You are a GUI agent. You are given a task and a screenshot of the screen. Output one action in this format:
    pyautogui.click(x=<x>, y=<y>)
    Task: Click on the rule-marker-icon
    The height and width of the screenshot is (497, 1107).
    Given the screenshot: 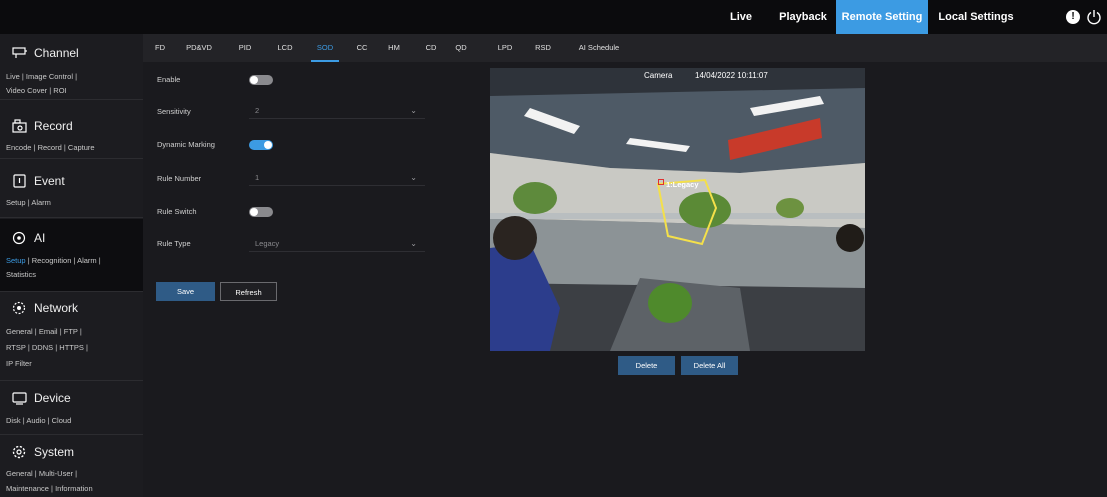 What is the action you would take?
    pyautogui.click(x=661, y=182)
    